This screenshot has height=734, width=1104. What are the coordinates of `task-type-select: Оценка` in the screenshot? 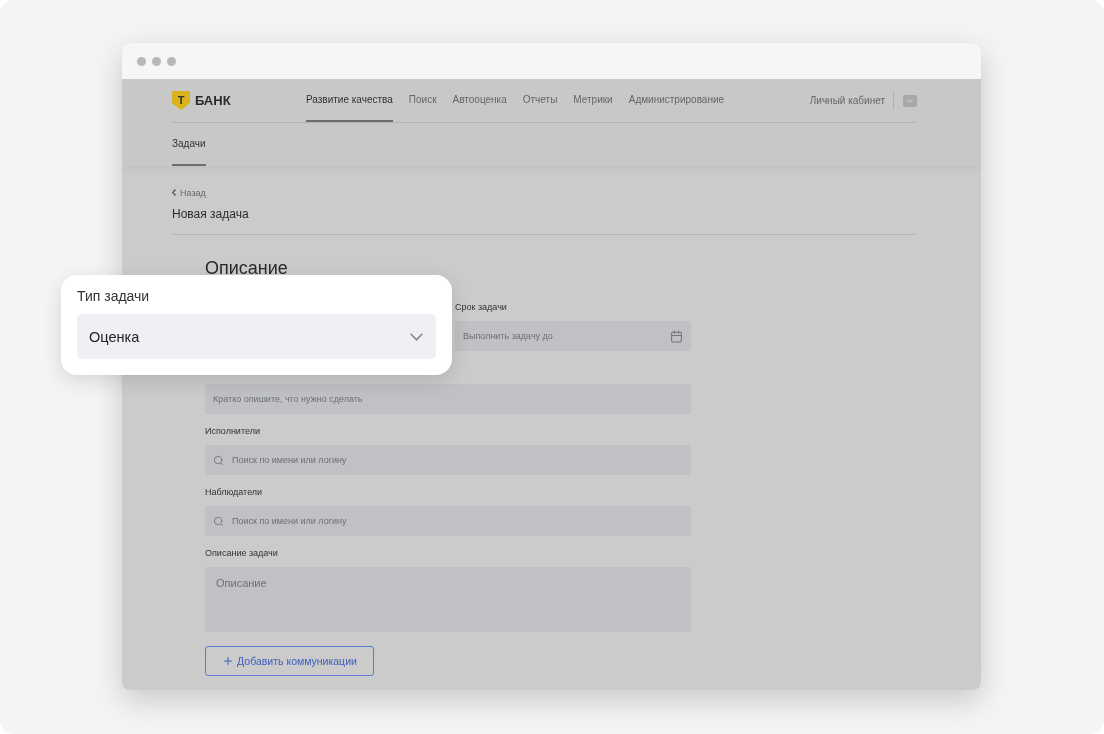 It's located at (256, 336).